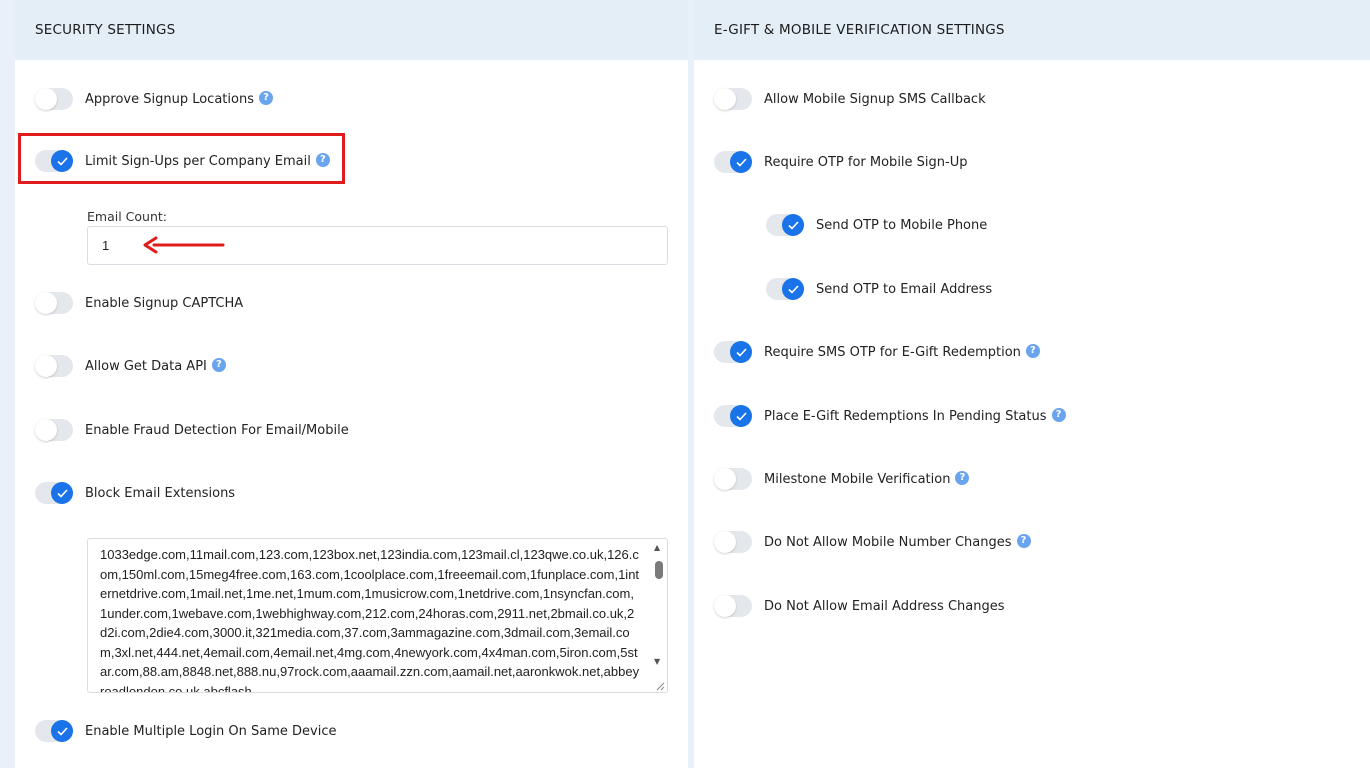  I want to click on security-settings-title: SECURITY SETTINGS, so click(105, 30).